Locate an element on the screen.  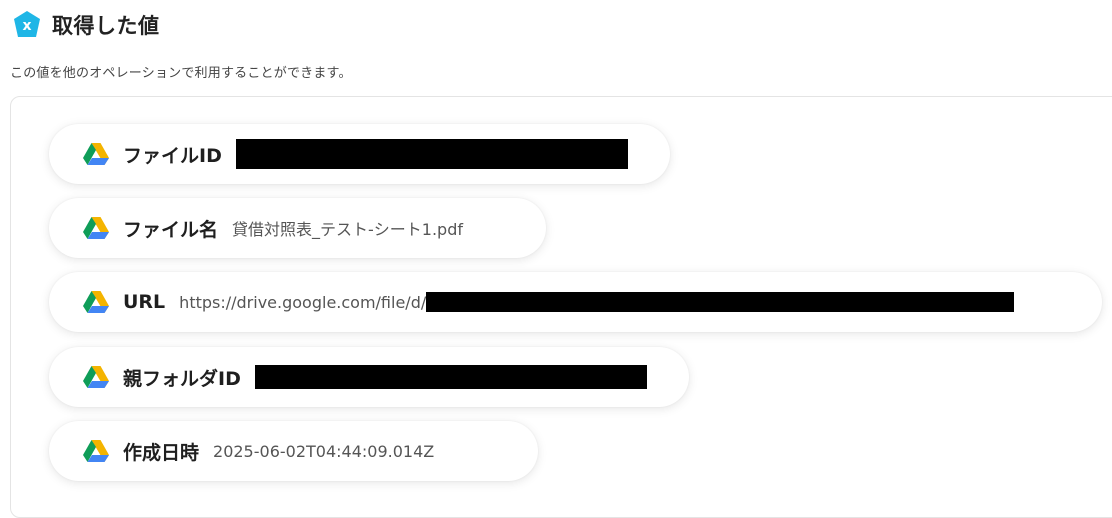
yoom-badge-icon: x is located at coordinates (27, 24).